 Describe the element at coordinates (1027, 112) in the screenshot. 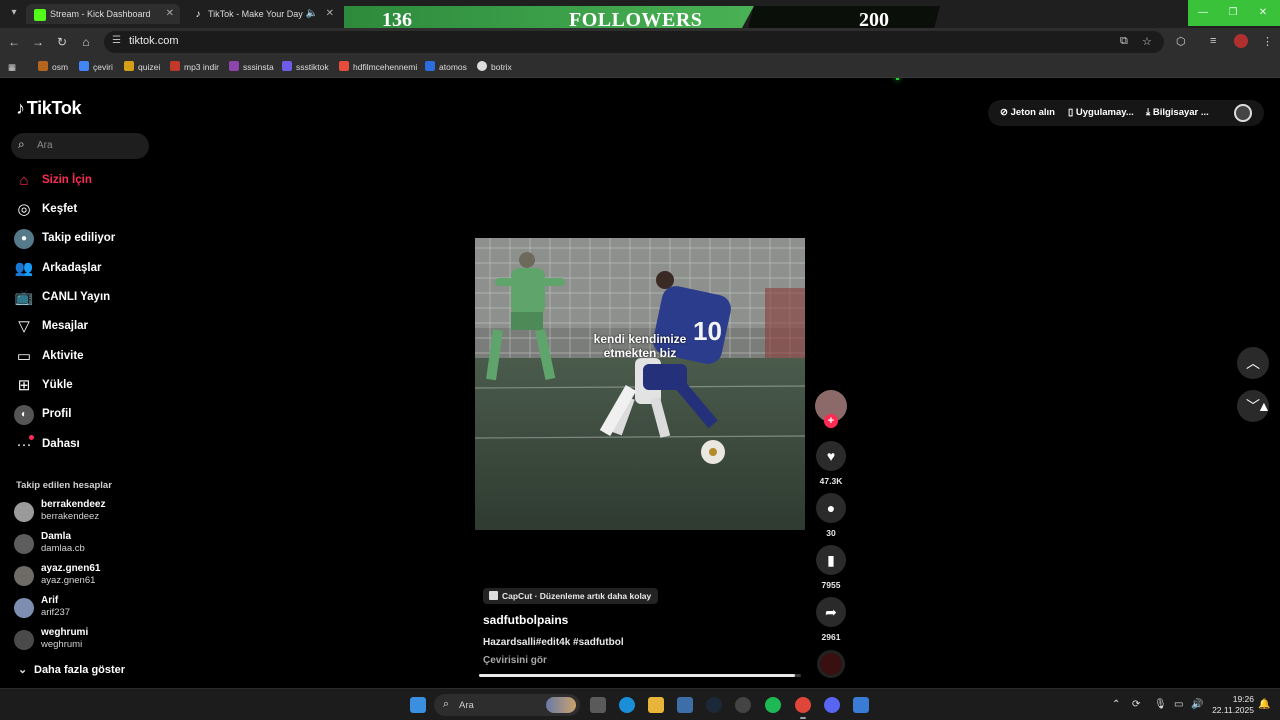

I see `get-coins-button: ⊘ Jeton alın` at that location.